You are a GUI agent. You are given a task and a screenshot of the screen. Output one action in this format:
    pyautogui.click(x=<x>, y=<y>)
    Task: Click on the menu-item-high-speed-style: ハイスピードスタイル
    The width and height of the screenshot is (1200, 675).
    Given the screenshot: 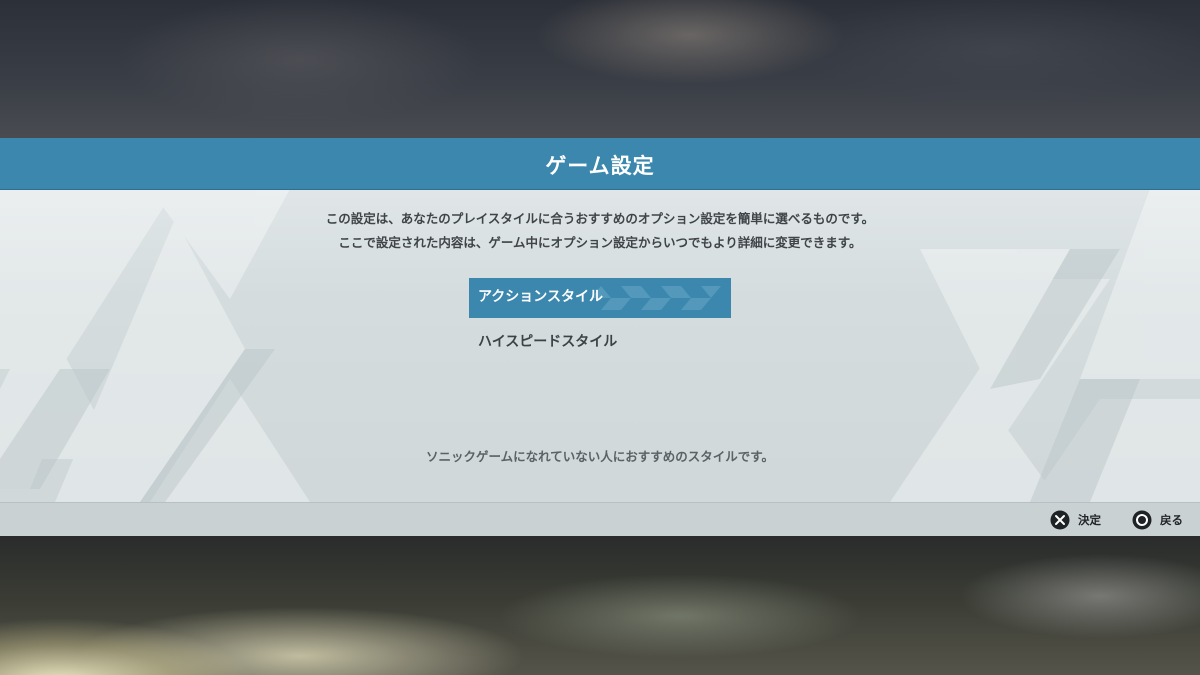 What is the action you would take?
    pyautogui.click(x=600, y=343)
    